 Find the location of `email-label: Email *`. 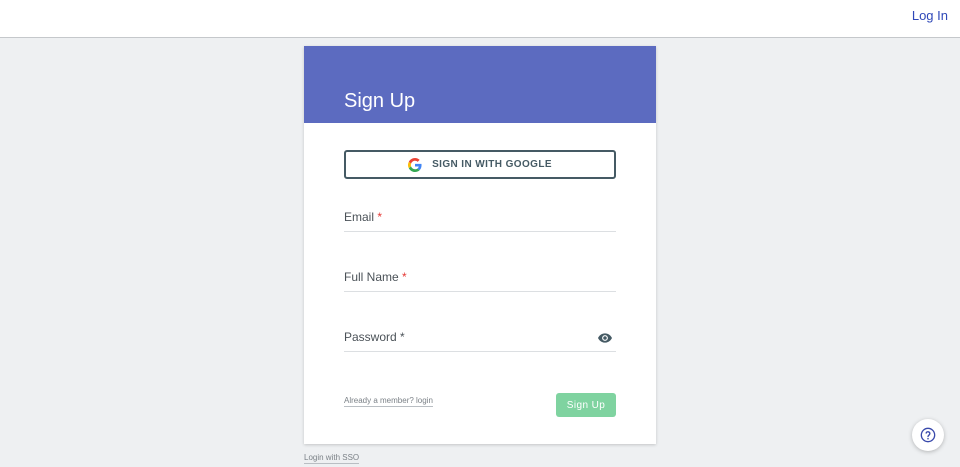

email-label: Email * is located at coordinates (363, 217).